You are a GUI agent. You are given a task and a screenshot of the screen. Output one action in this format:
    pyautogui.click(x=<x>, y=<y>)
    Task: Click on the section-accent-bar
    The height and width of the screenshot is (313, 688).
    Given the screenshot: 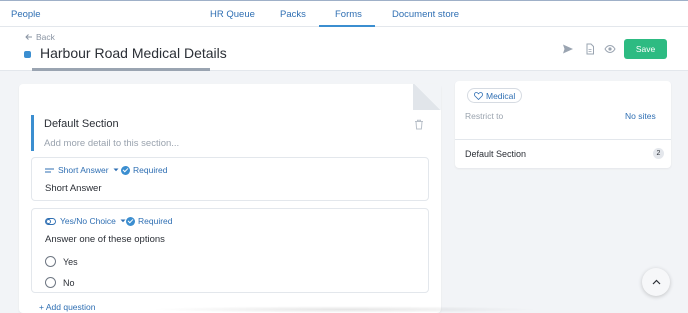 What is the action you would take?
    pyautogui.click(x=32, y=133)
    